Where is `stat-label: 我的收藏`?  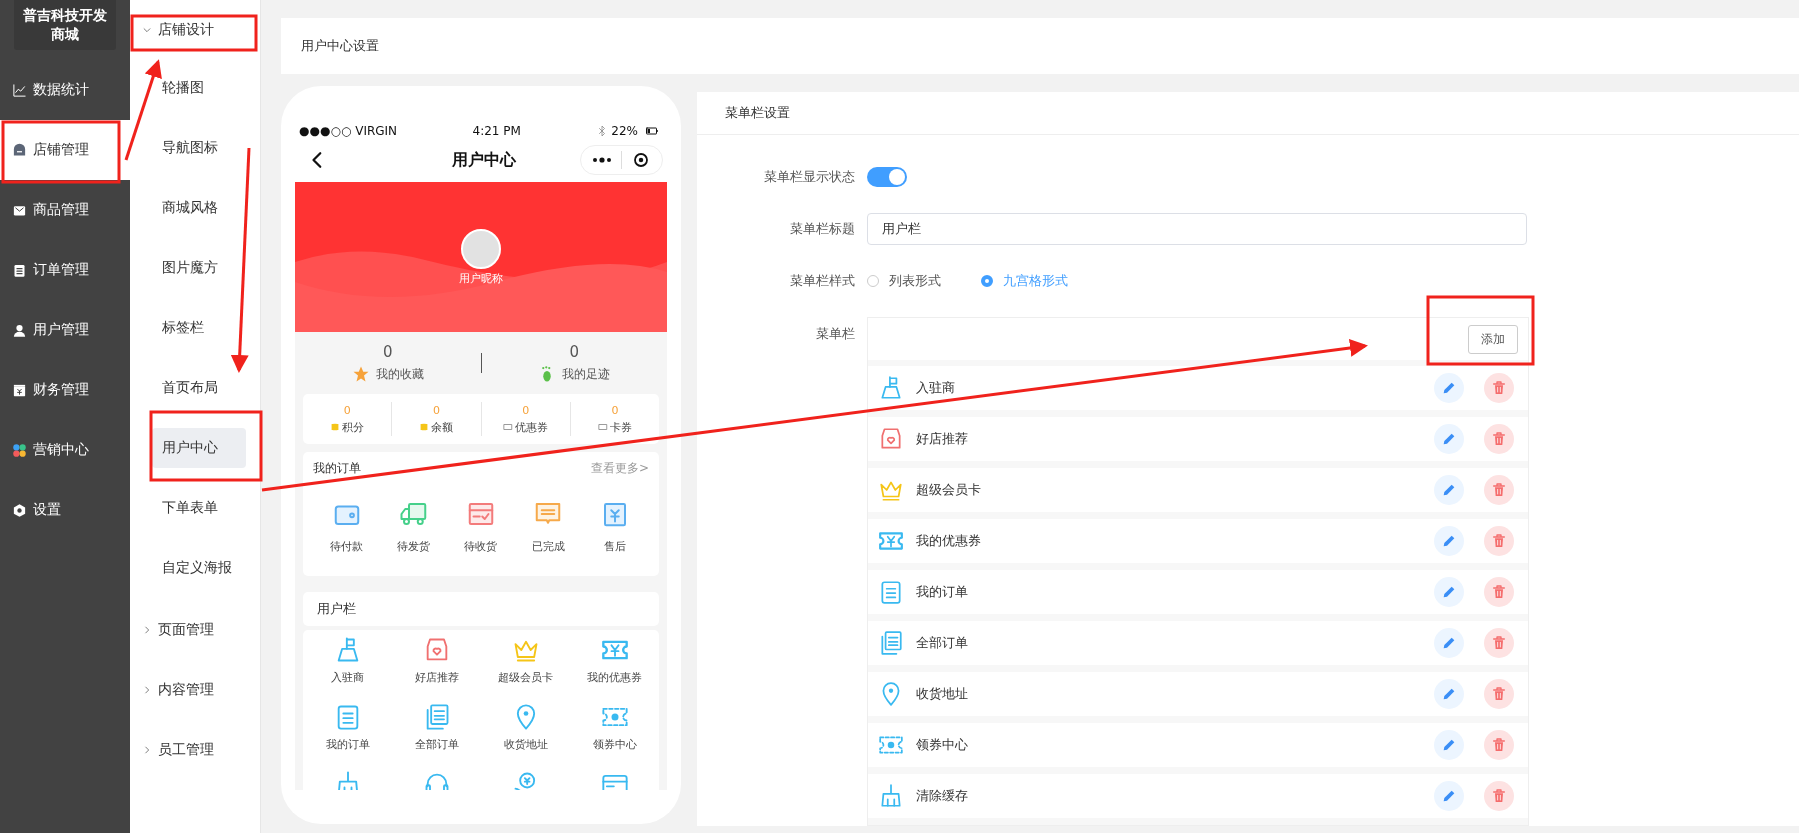
stat-label: 我的收藏 is located at coordinates (399, 374).